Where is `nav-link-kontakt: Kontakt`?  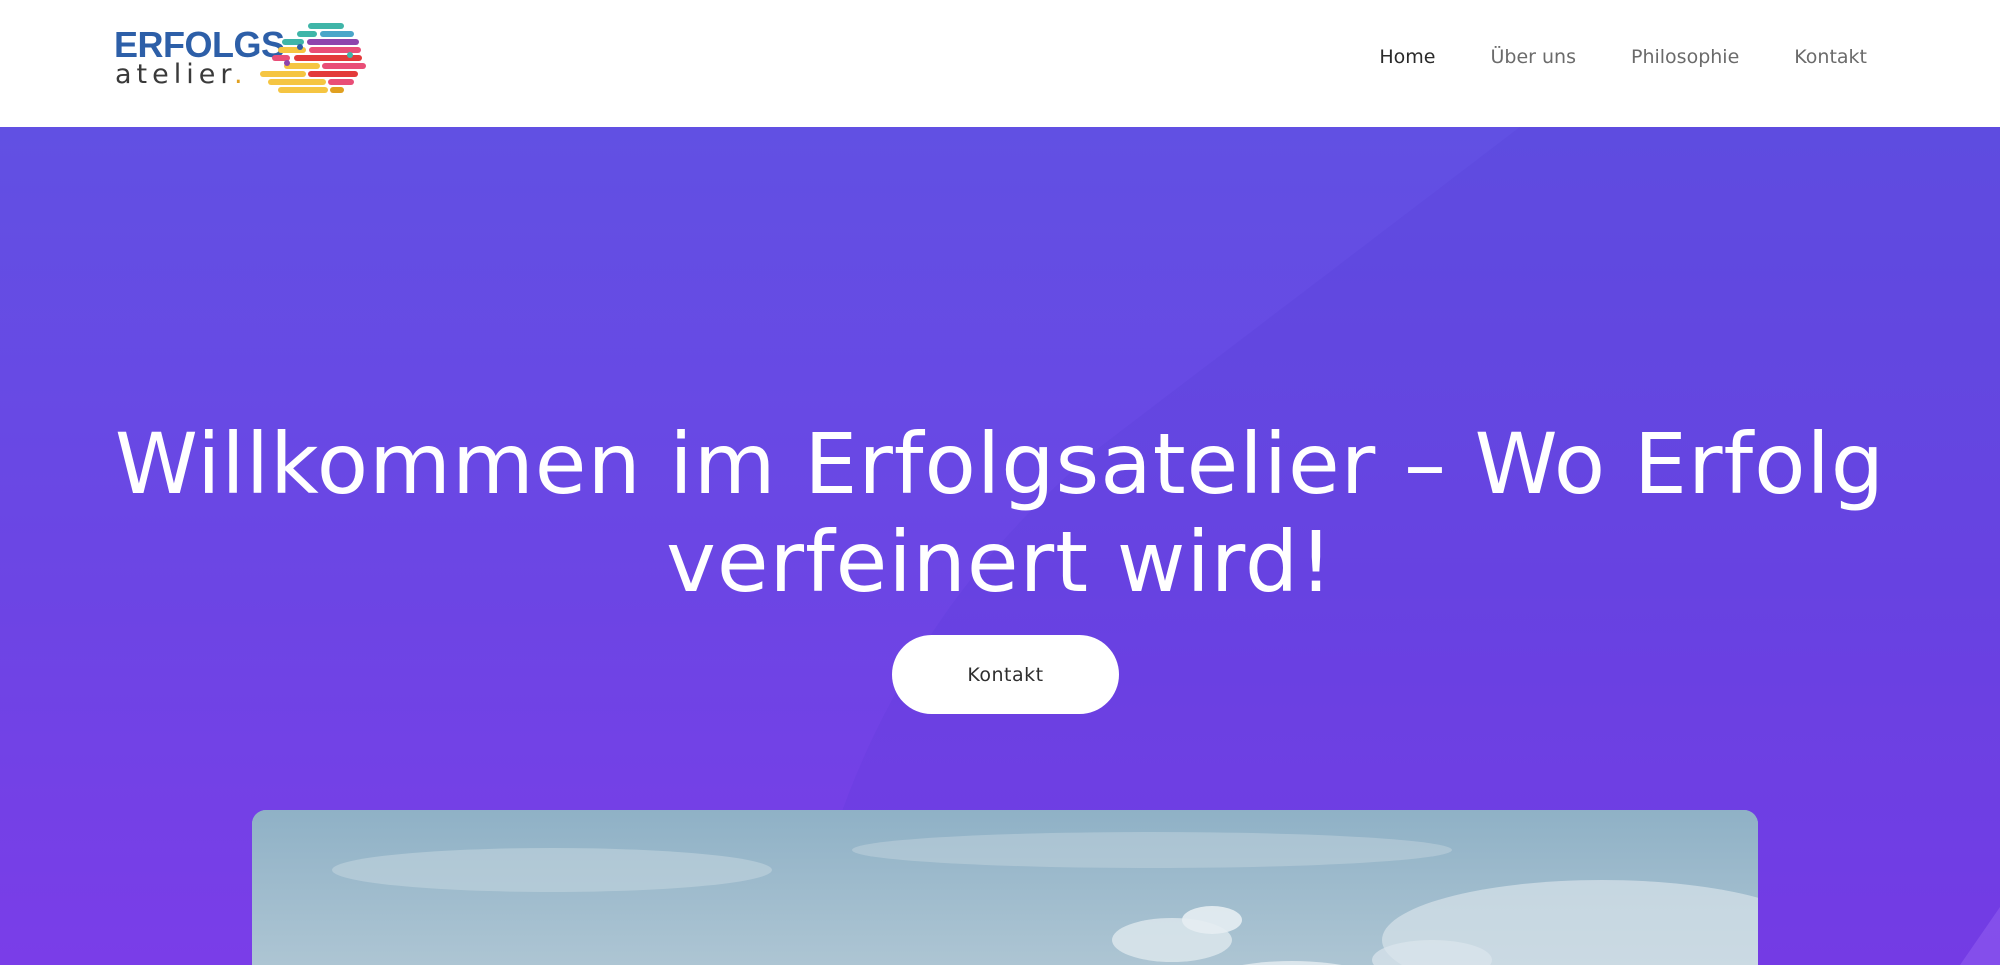 nav-link-kontakt: Kontakt is located at coordinates (1830, 57).